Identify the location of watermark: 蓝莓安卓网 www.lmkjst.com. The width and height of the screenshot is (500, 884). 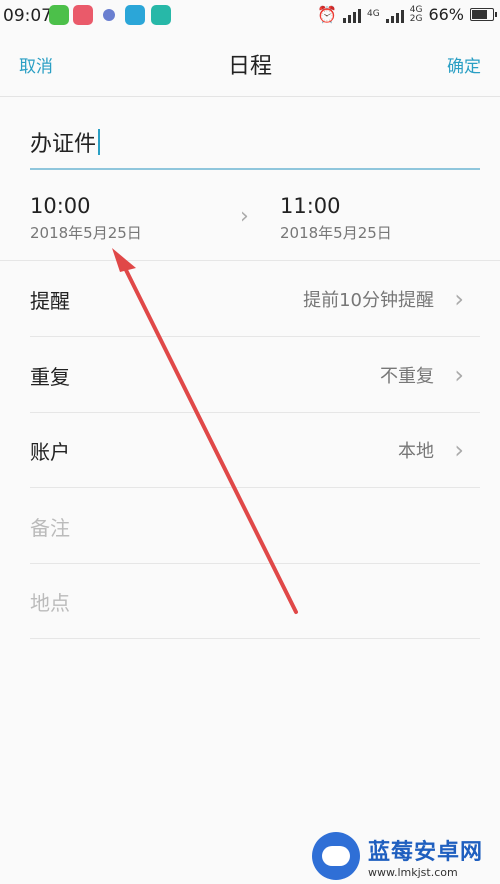
(397, 856).